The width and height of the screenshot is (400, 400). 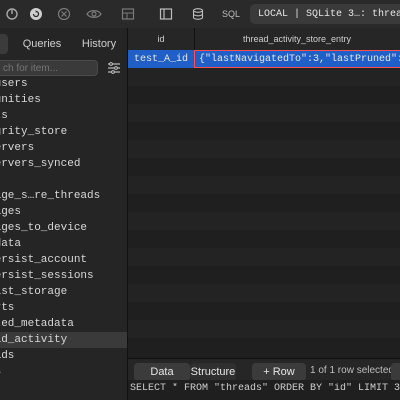 I want to click on sidebar-item: cted_metadata, so click(x=63, y=324).